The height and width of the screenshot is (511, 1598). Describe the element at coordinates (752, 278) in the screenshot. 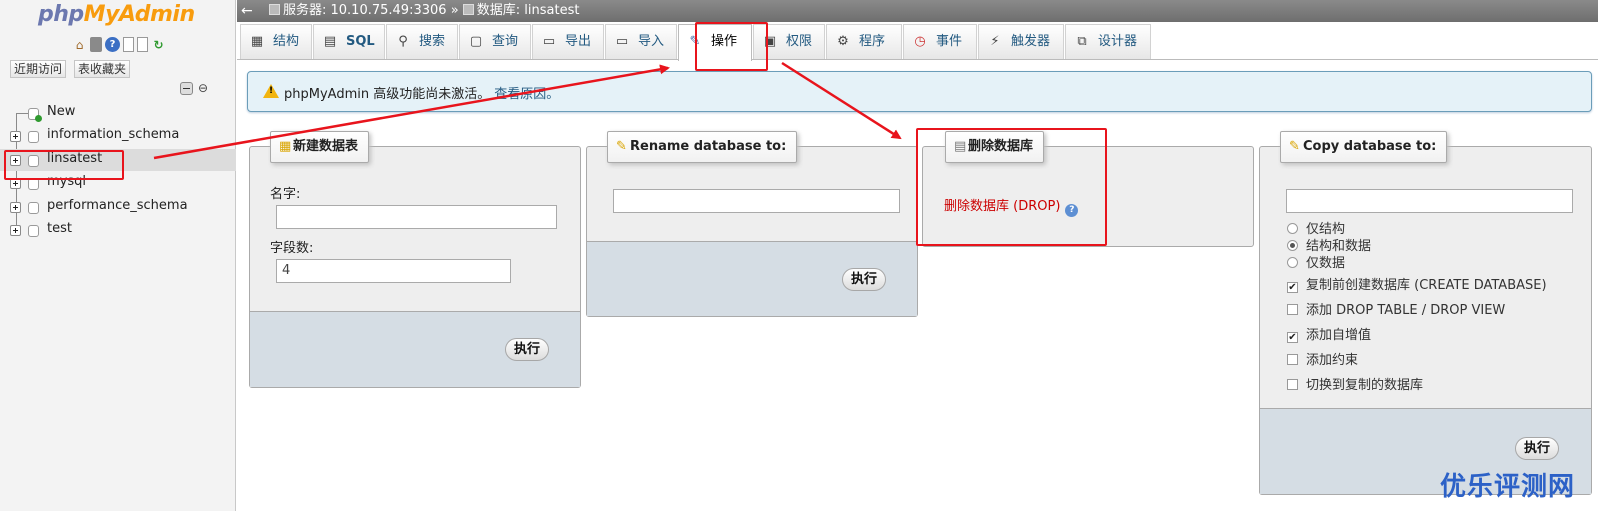

I see `fieldset-footer: 执行` at that location.